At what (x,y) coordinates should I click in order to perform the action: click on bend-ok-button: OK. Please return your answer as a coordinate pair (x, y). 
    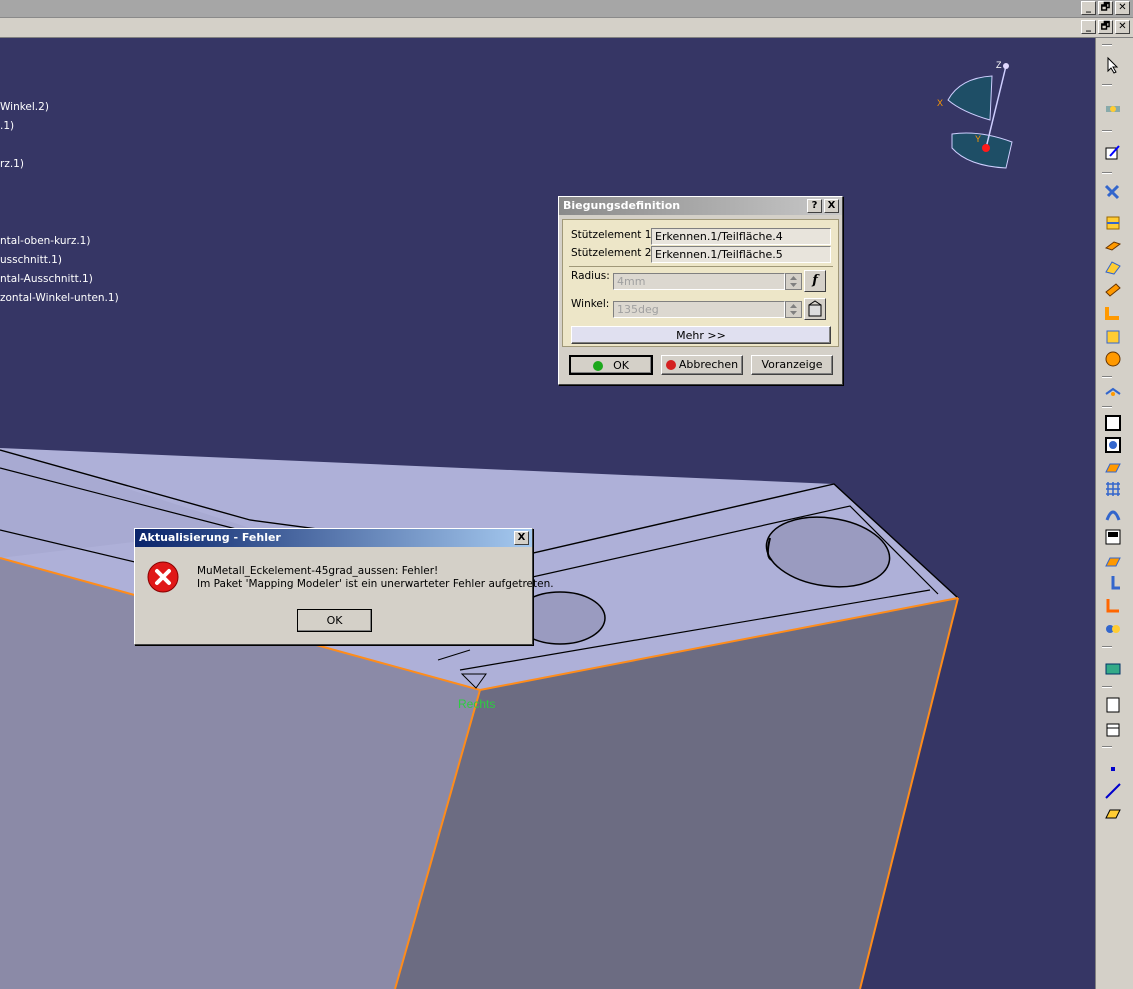
    Looking at the image, I should click on (611, 365).